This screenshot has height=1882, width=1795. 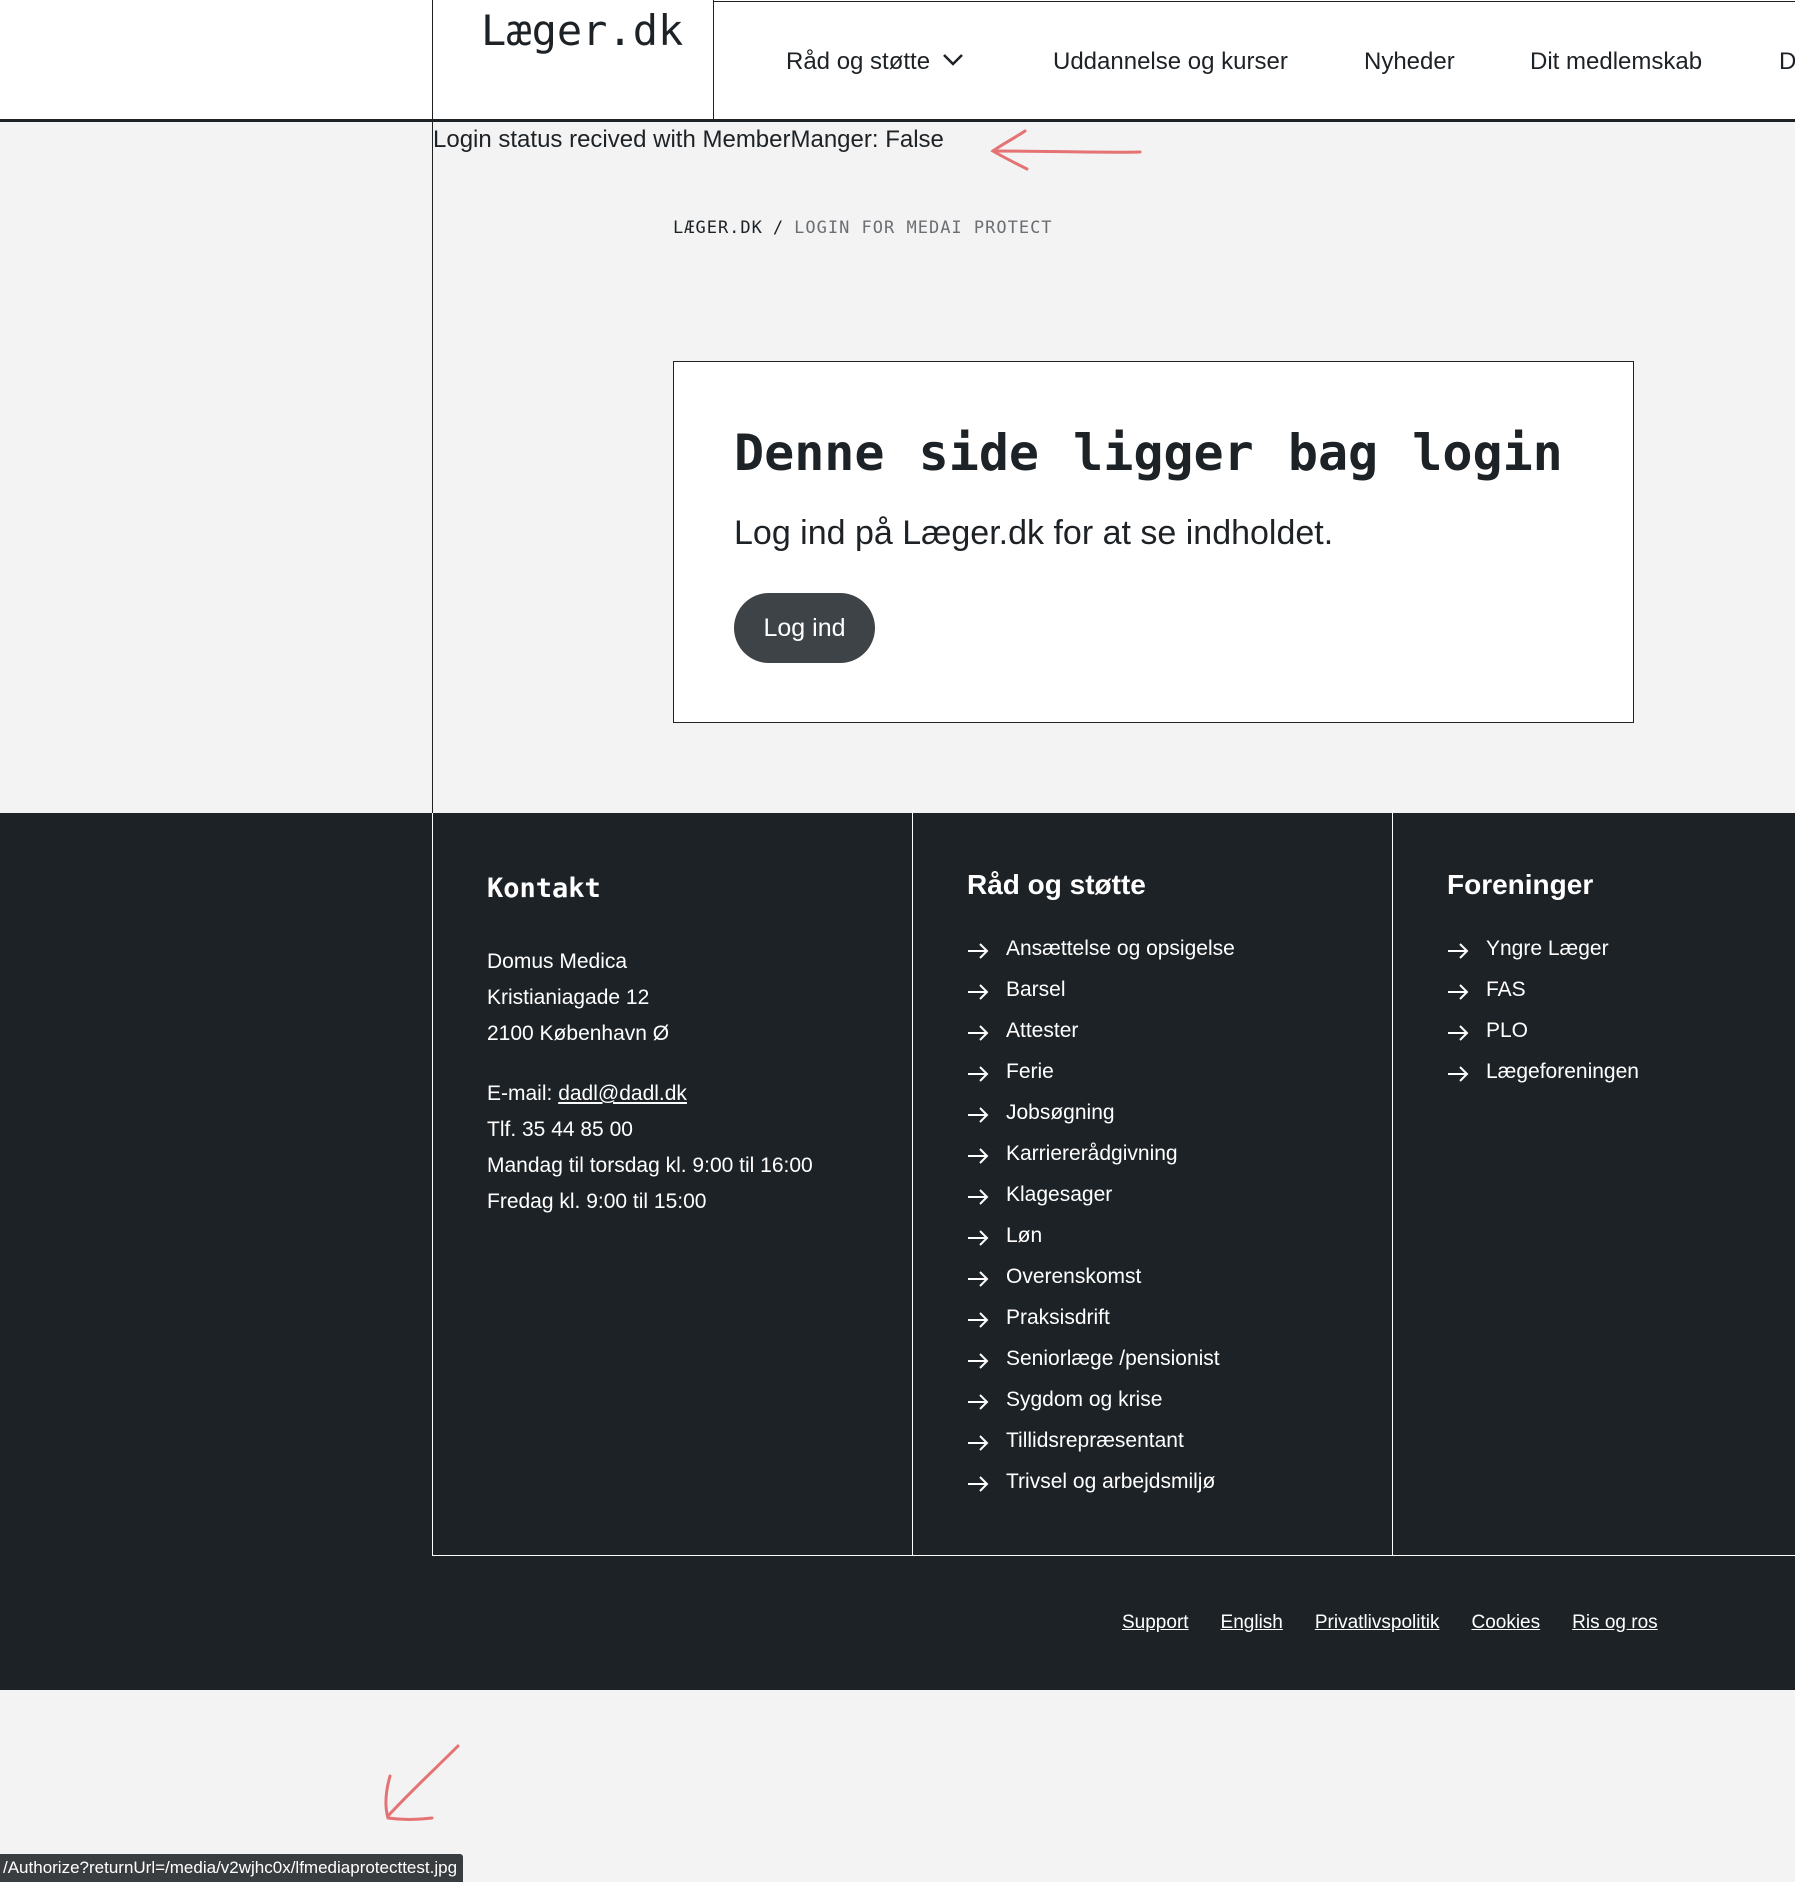 I want to click on footer-support-link: Seniorlæge /pensionist, so click(x=1101, y=1358).